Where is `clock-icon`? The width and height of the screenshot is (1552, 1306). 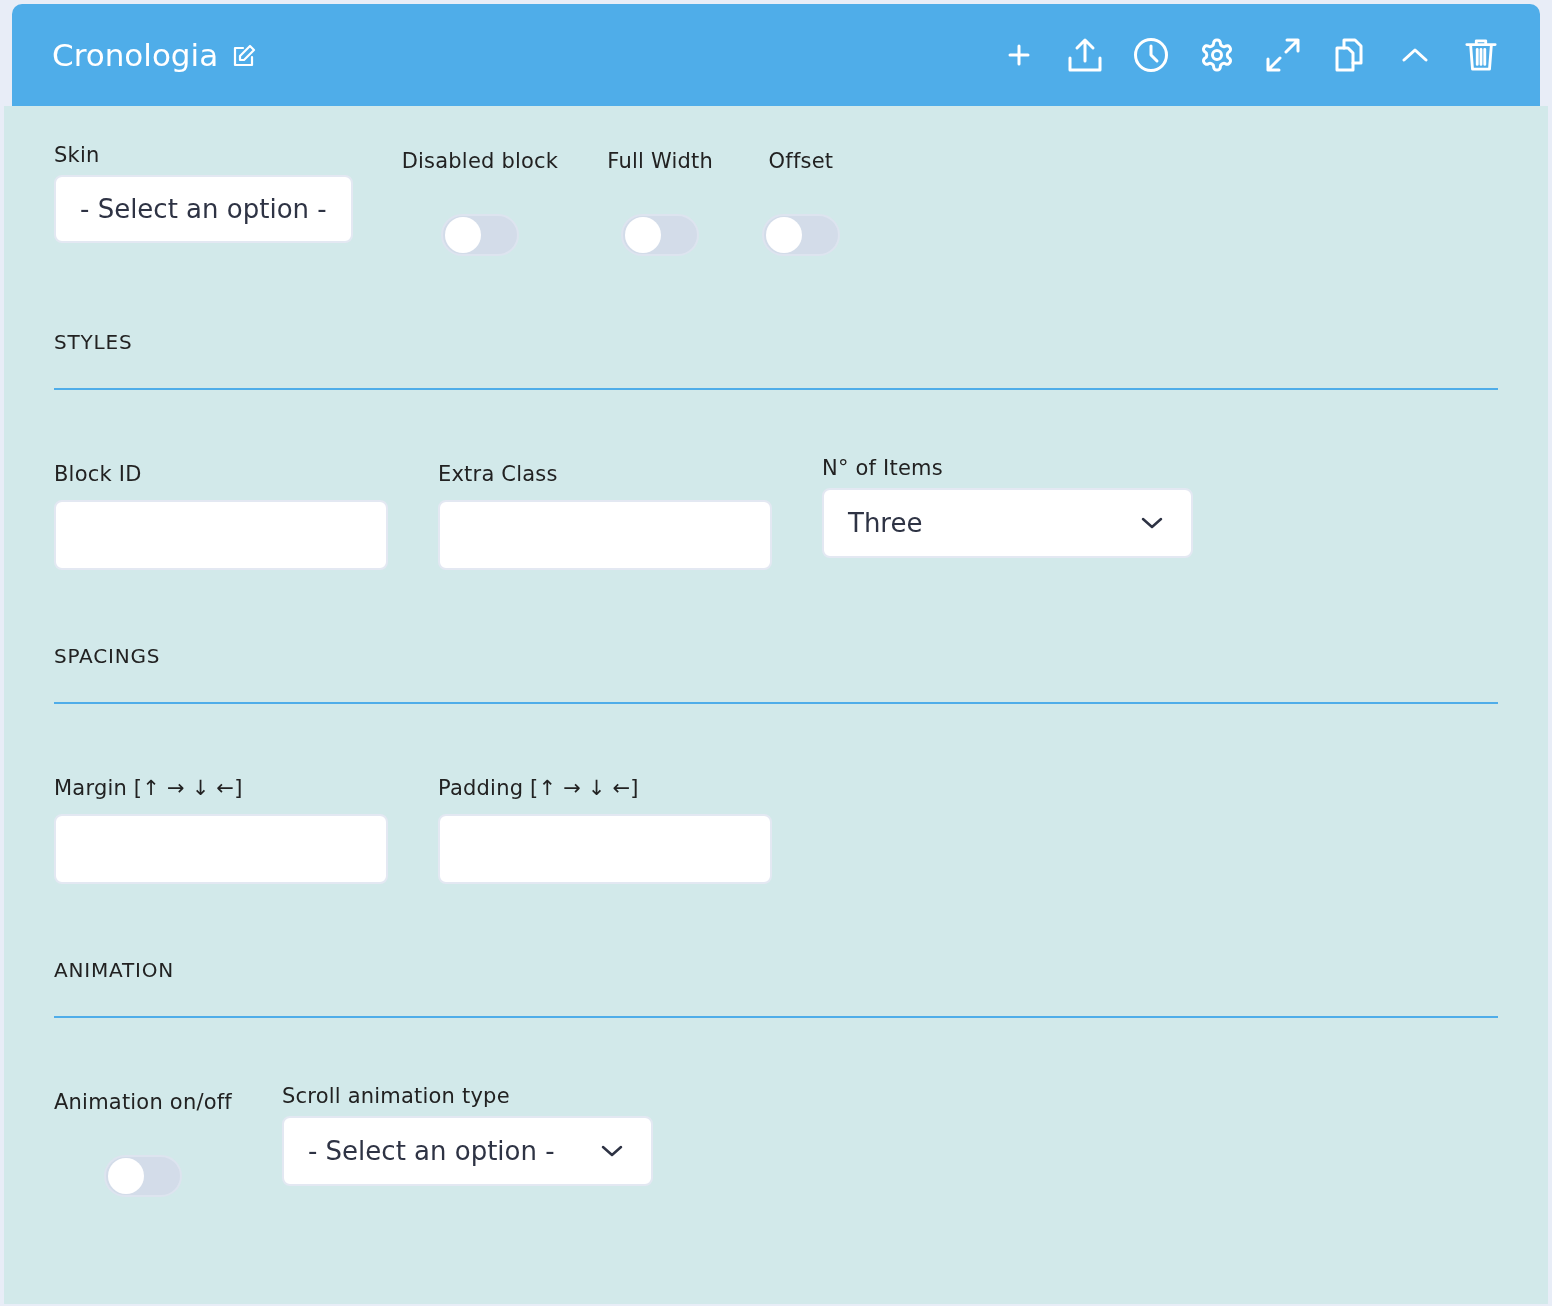 clock-icon is located at coordinates (1151, 55).